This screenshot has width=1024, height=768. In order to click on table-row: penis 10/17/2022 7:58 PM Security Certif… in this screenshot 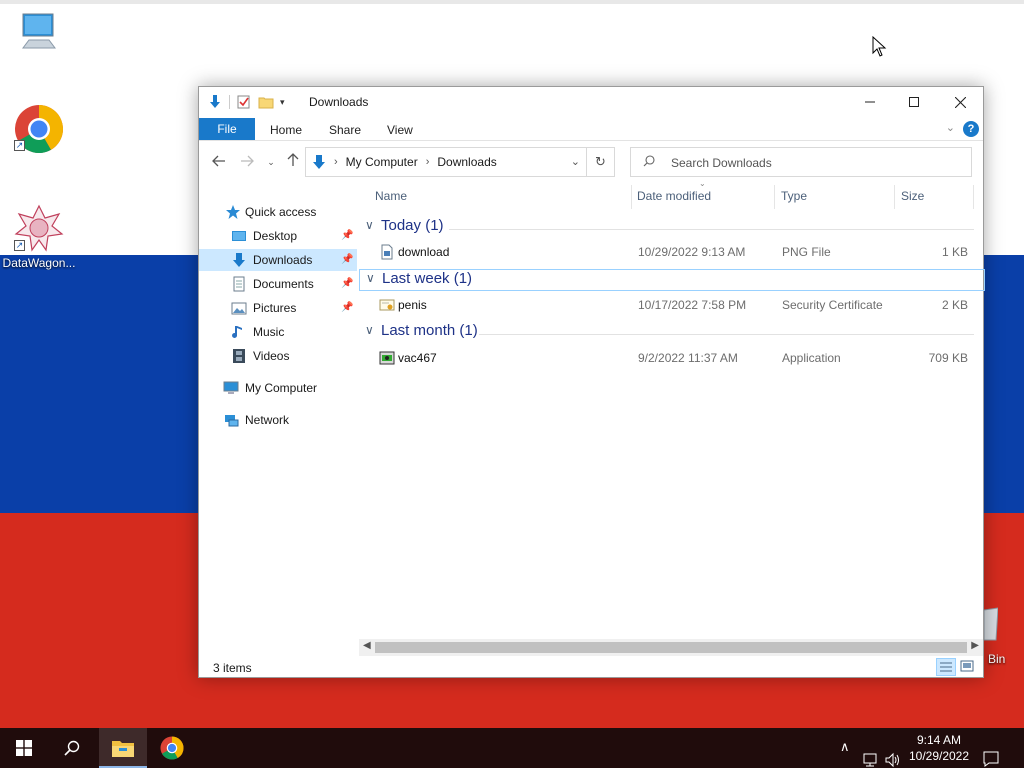, I will do `click(669, 305)`.